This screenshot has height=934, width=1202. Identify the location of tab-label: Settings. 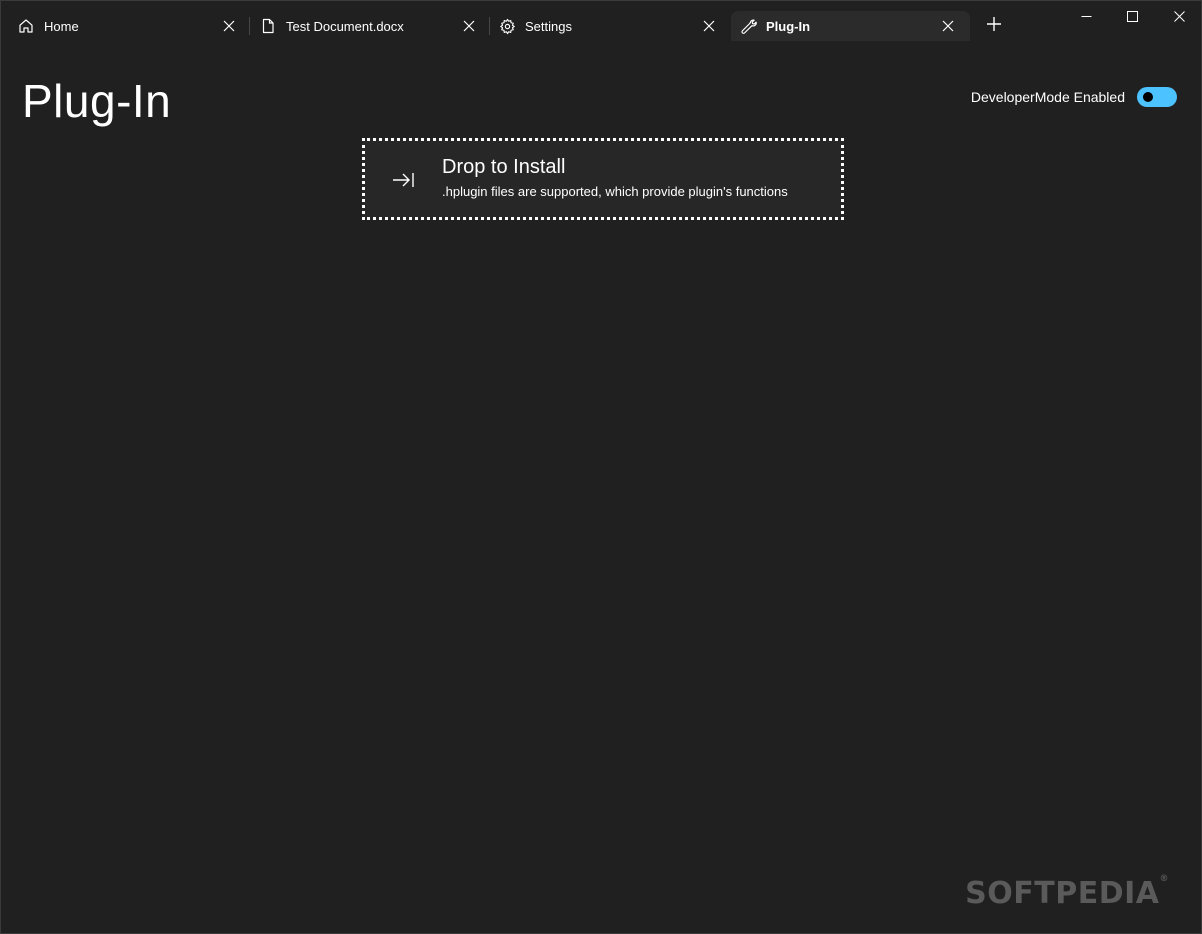
(548, 26).